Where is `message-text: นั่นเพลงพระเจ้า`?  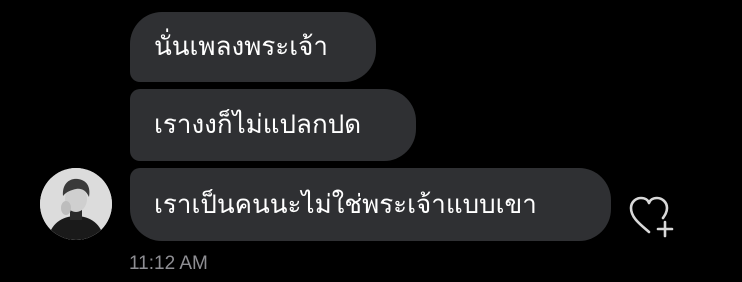
message-text: นั่นเพลงพระเจ้า is located at coordinates (241, 47).